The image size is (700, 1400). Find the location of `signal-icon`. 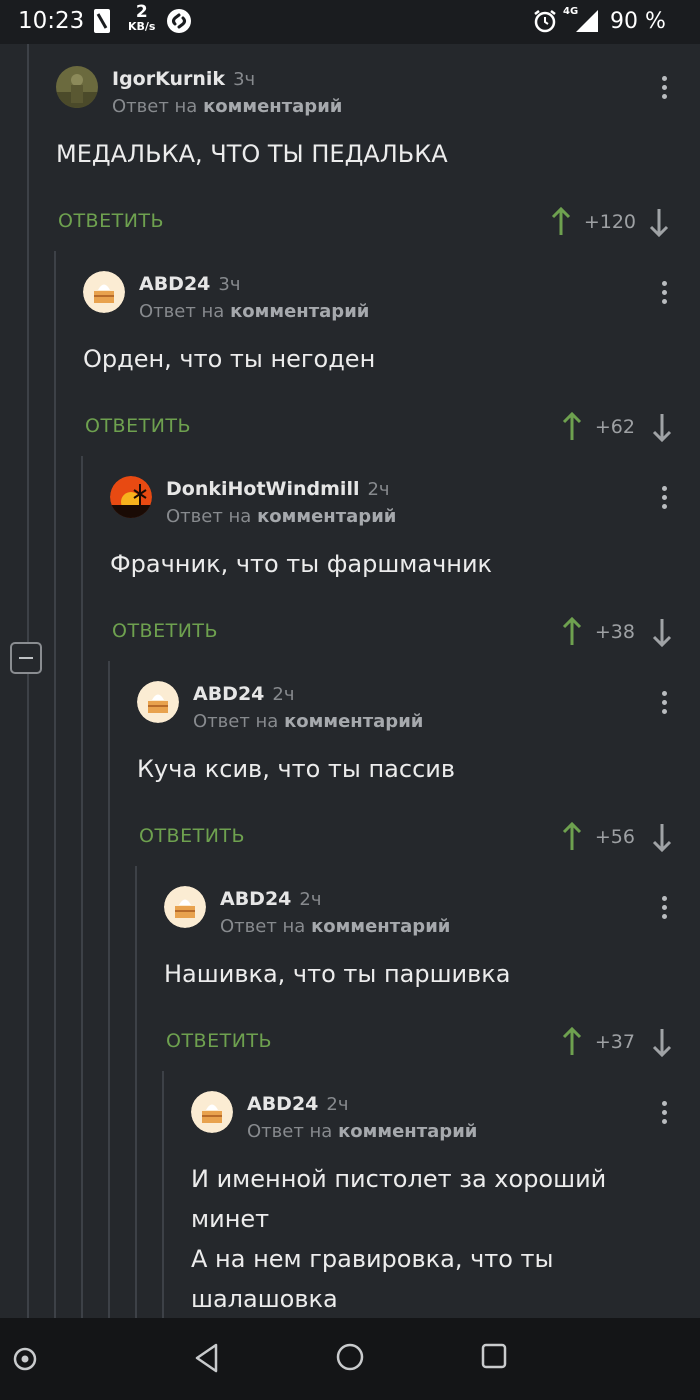

signal-icon is located at coordinates (587, 21).